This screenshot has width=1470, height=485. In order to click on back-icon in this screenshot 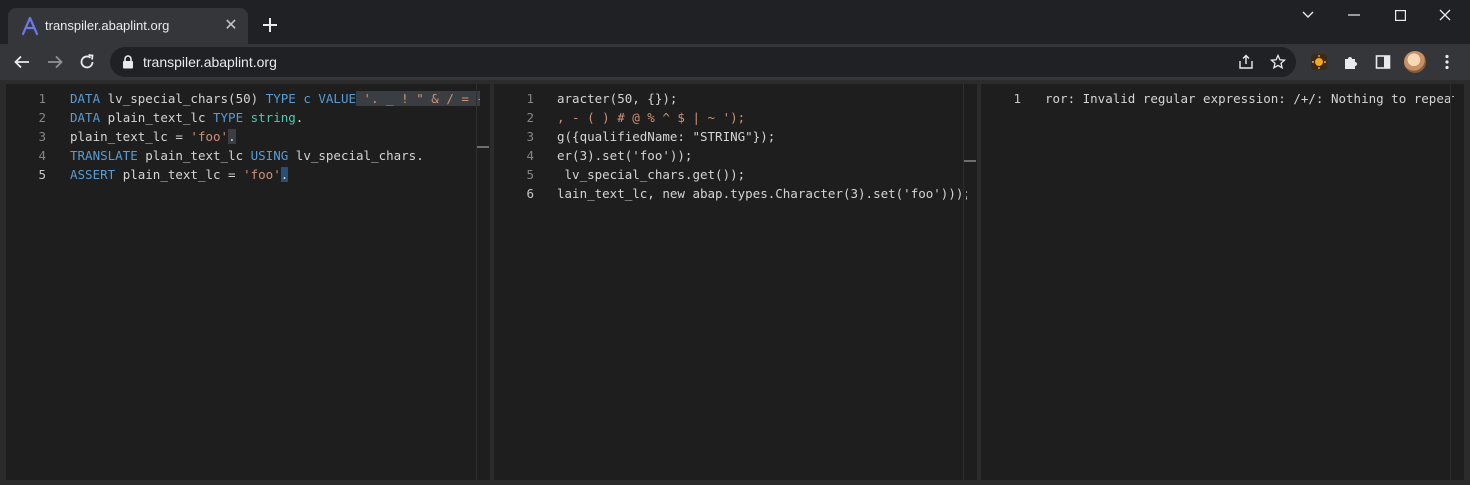, I will do `click(22, 62)`.